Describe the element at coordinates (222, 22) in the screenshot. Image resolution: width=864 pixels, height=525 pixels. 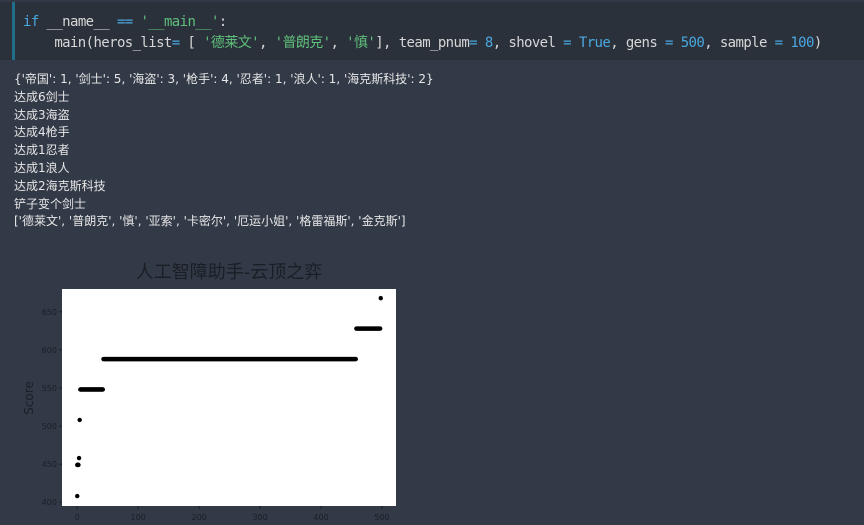
I see `code-text: :` at that location.